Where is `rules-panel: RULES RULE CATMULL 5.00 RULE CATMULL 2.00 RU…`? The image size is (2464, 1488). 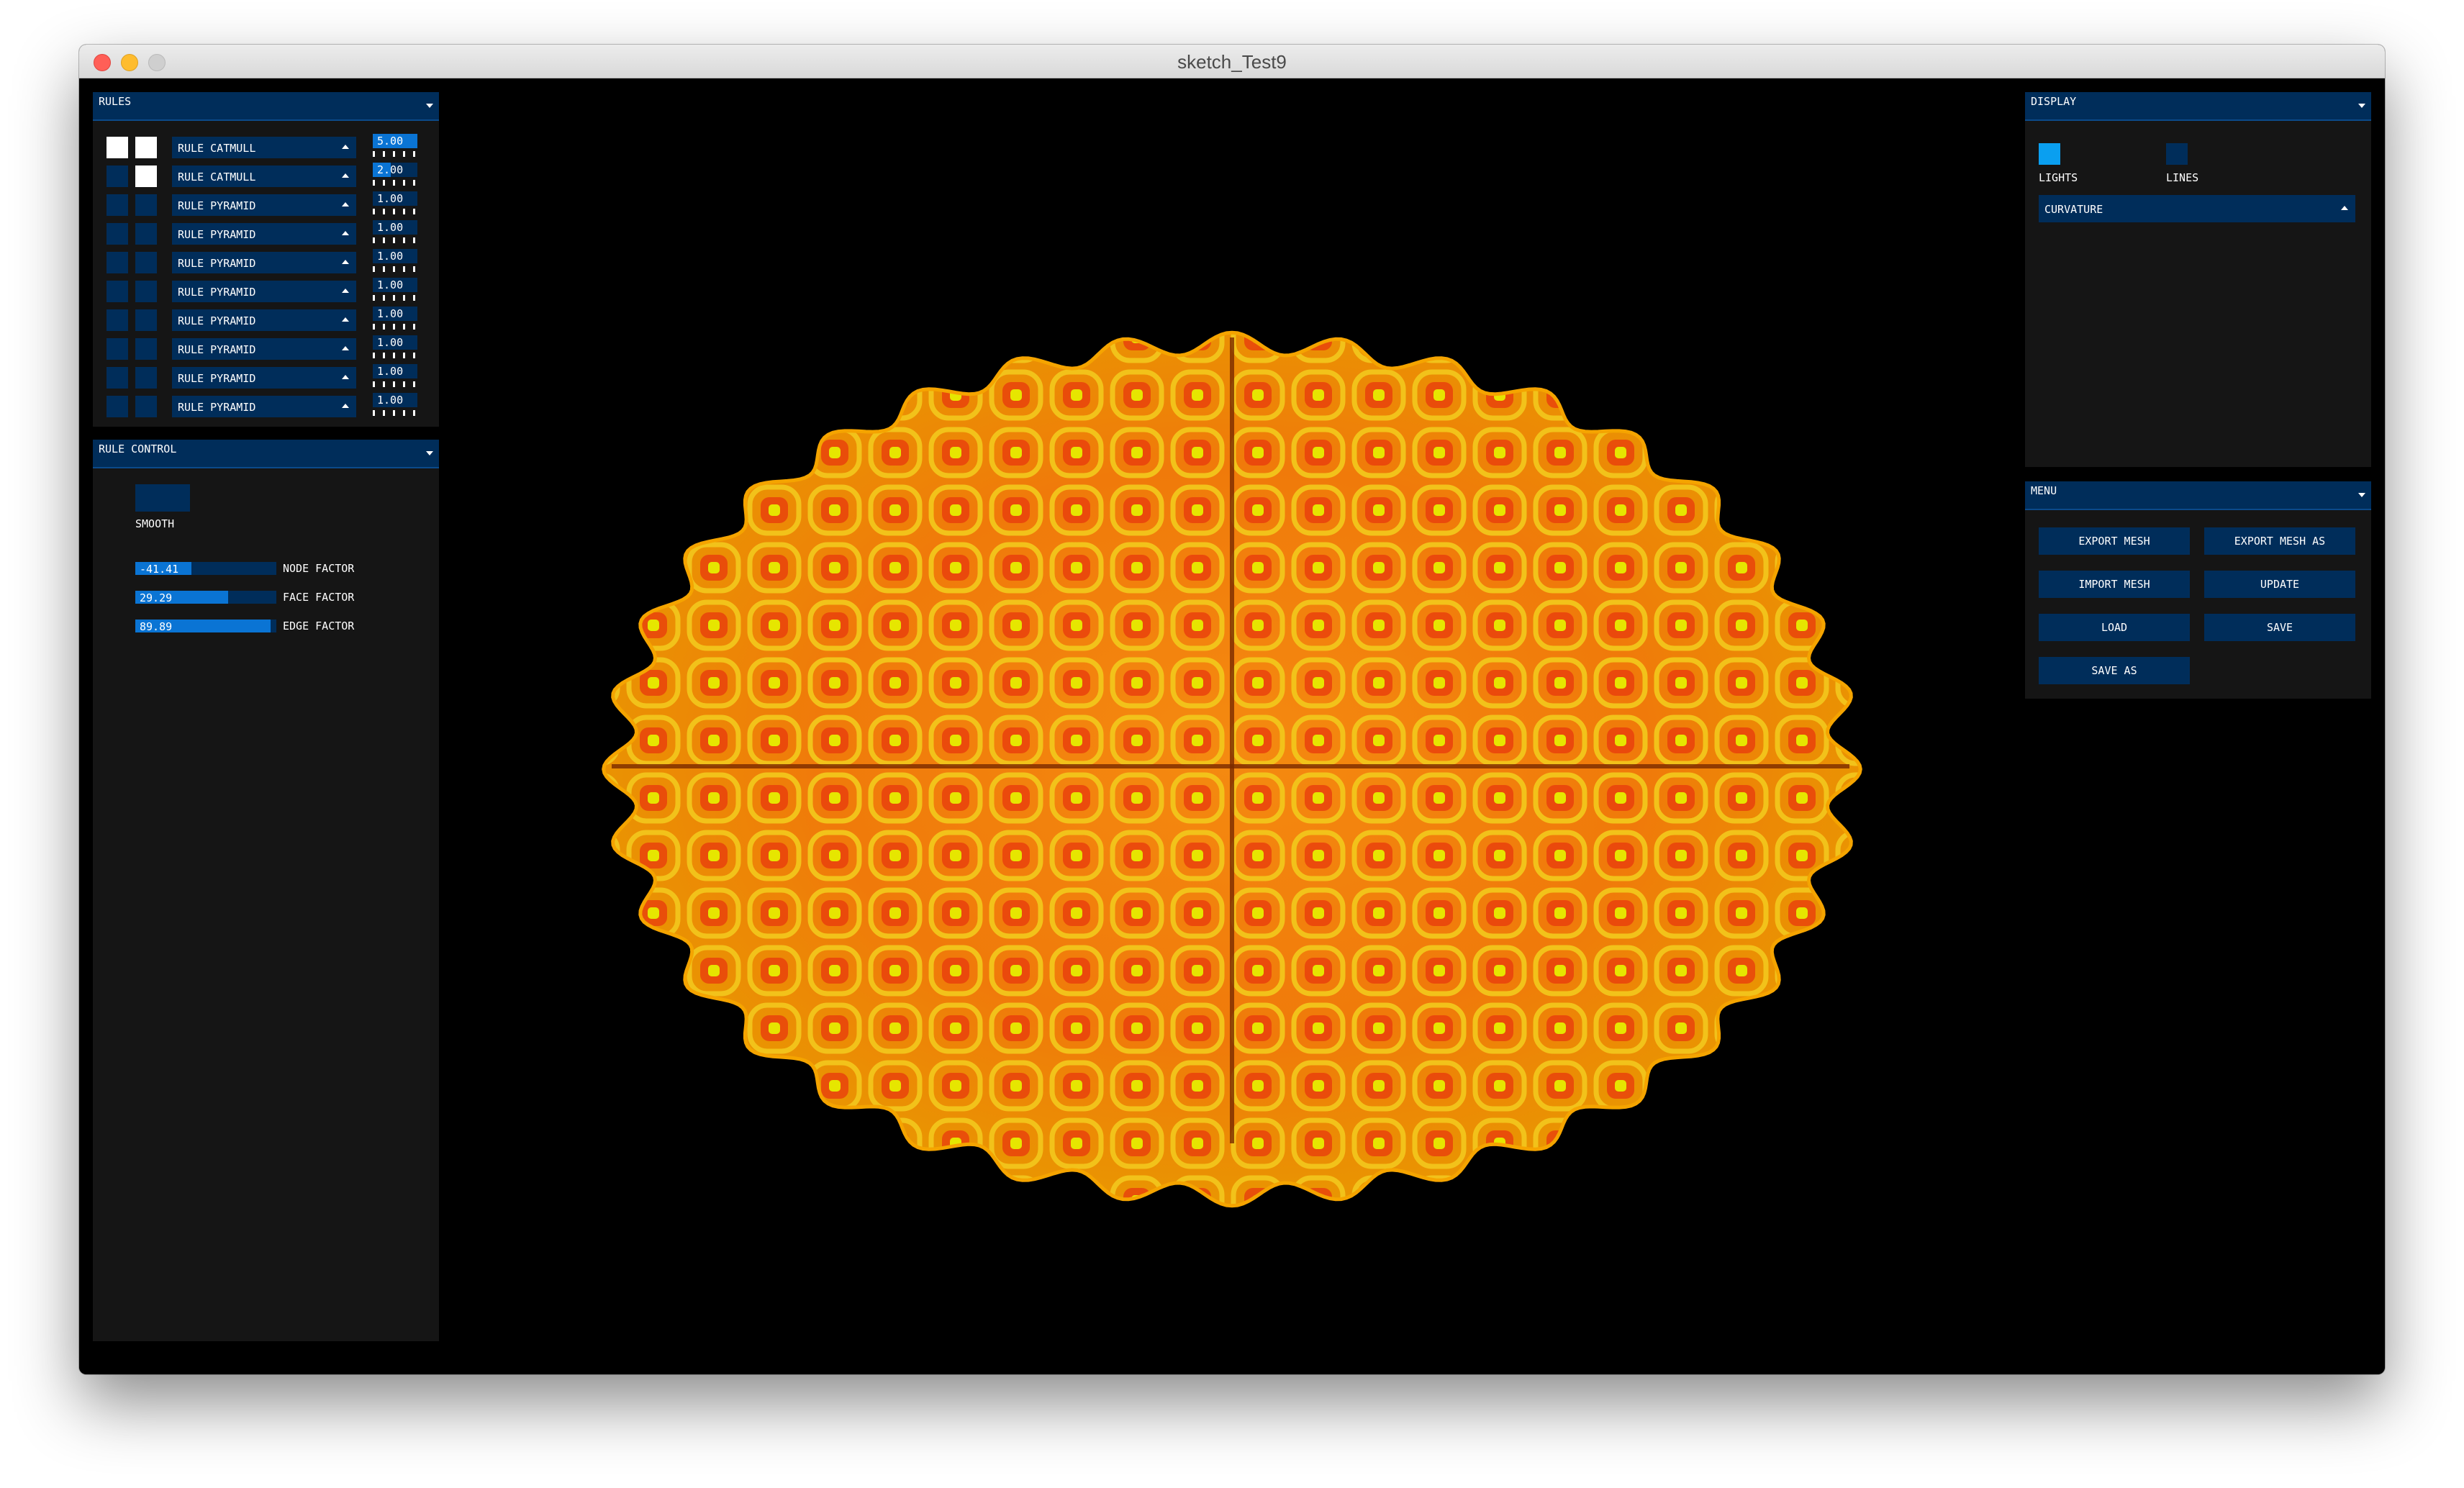
rules-panel: RULES RULE CATMULL 5.00 RULE CATMULL 2.00 RU… is located at coordinates (266, 259).